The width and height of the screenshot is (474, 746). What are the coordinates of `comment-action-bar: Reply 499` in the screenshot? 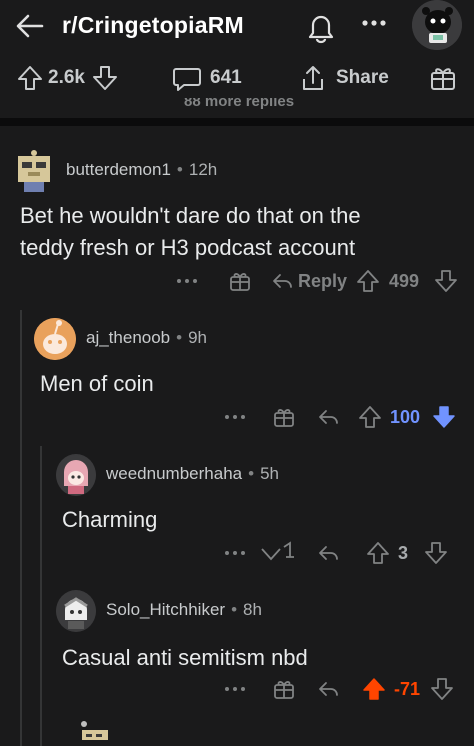 It's located at (237, 281).